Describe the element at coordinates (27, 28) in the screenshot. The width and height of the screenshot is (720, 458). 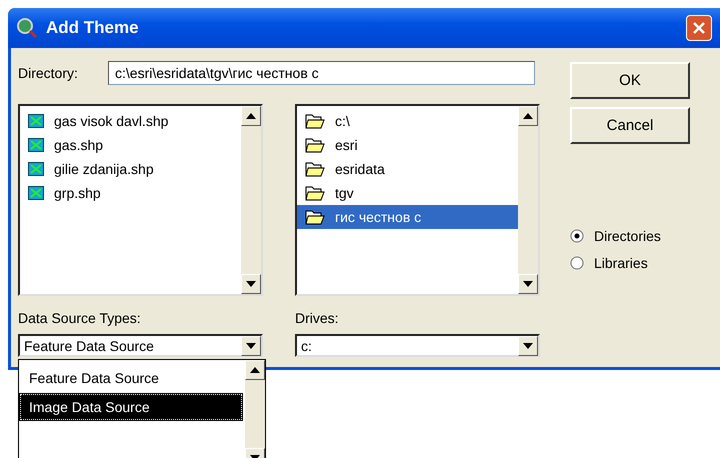
I see `globe-magnifier-icon` at that location.